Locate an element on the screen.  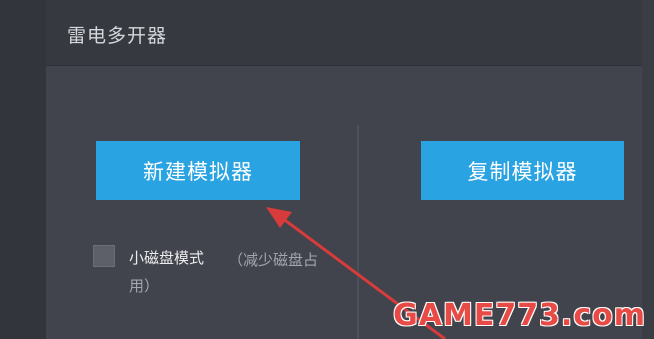
watermark-logo: GAME773.com is located at coordinates (519, 315).